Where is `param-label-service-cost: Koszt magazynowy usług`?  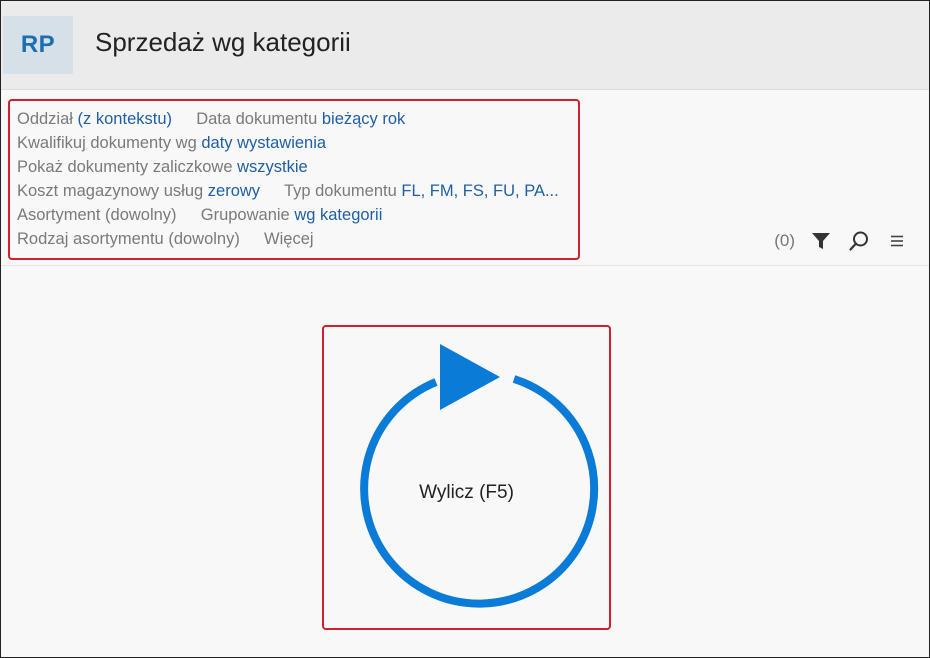 param-label-service-cost: Koszt magazynowy usług is located at coordinates (110, 191).